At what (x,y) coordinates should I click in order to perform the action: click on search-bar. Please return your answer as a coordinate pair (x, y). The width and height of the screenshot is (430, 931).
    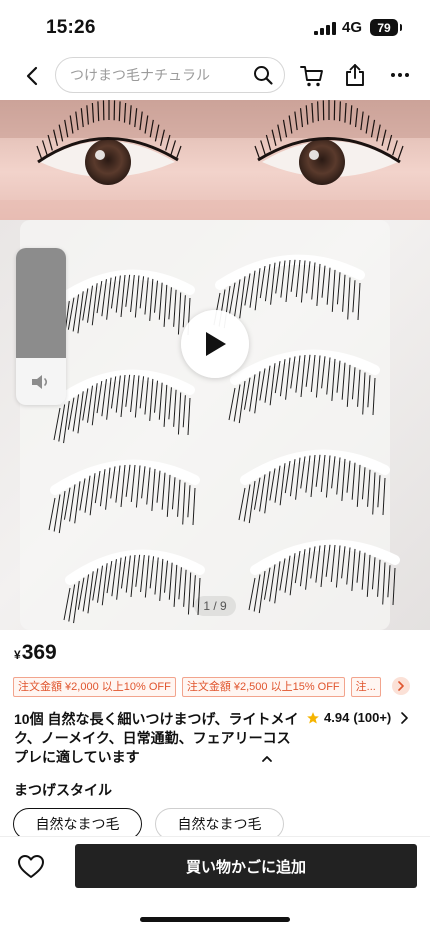
    Looking at the image, I should click on (170, 75).